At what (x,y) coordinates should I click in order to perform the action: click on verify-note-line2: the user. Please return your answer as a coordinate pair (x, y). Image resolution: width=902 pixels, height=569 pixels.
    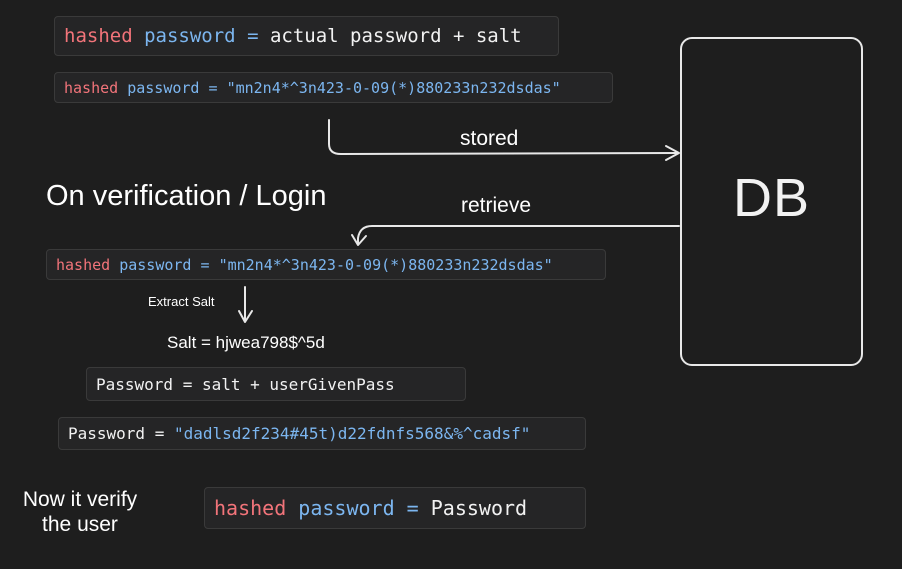
    Looking at the image, I should click on (80, 524).